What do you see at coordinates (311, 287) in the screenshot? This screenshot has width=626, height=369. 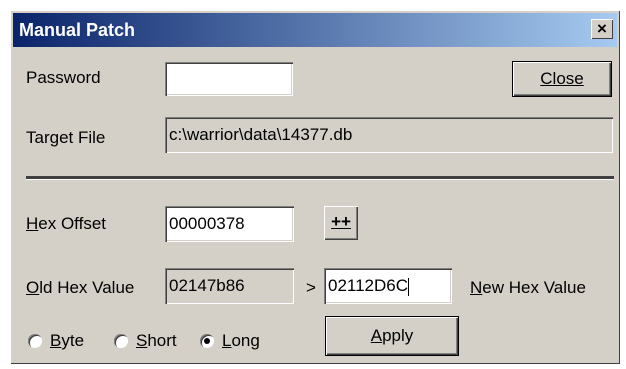 I see `arrow-indicator: >` at bounding box center [311, 287].